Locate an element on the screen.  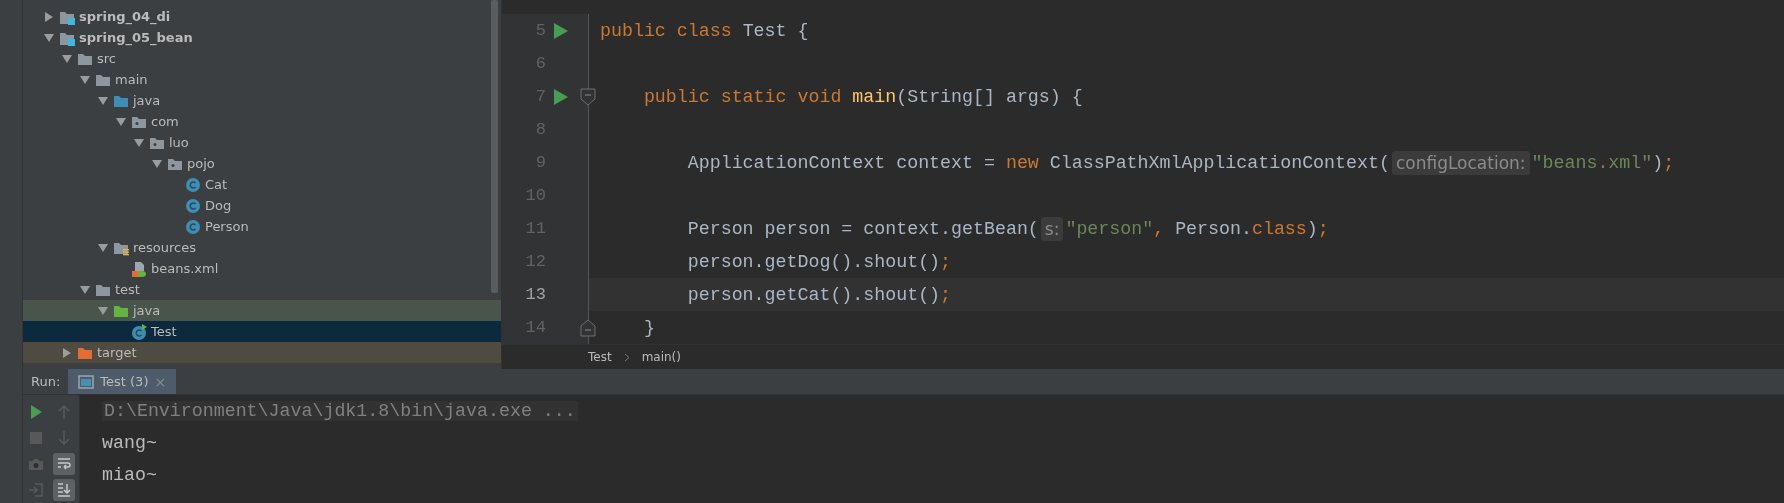
code-token: "beans.xml" is located at coordinates (1592, 162).